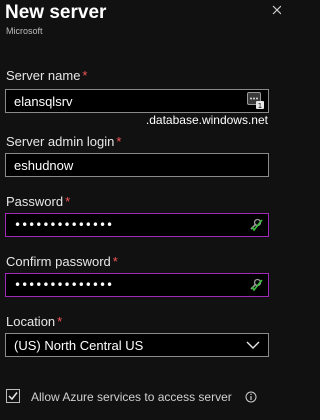  What do you see at coordinates (137, 285) in the screenshot?
I see `confirm-password-input: ••••••••••••••` at bounding box center [137, 285].